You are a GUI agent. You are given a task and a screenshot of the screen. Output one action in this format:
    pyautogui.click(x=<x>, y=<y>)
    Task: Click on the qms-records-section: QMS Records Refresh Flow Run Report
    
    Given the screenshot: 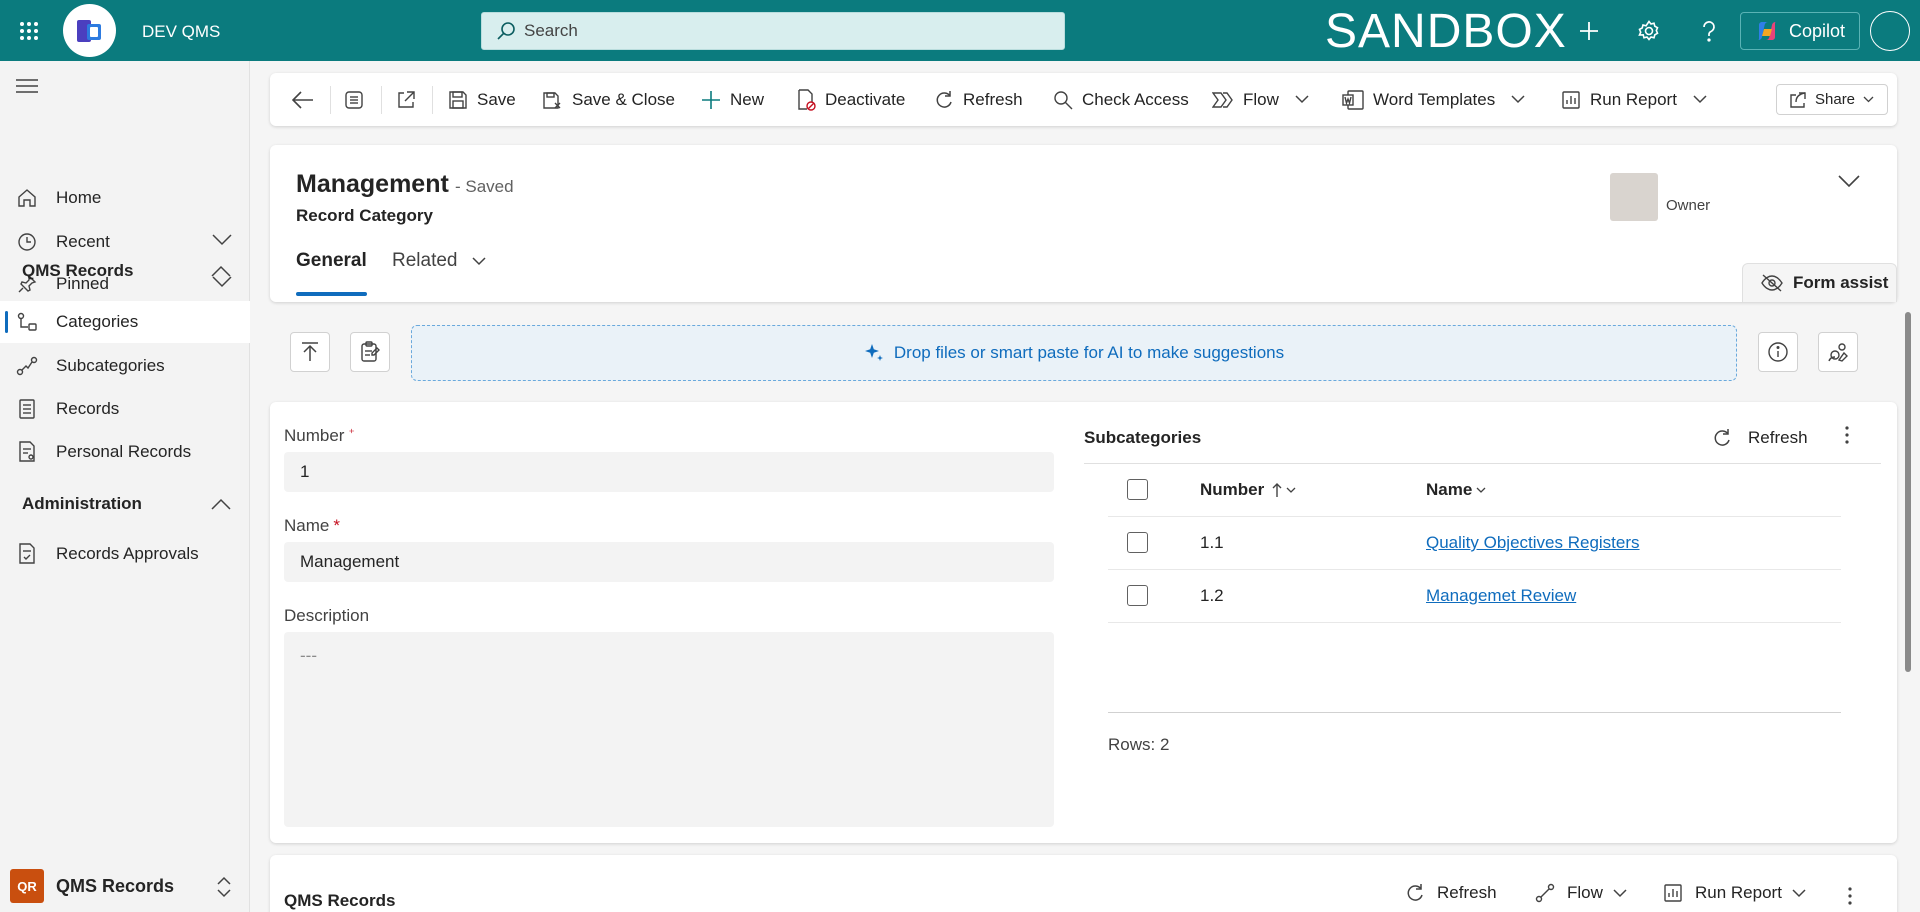 What is the action you would take?
    pyautogui.click(x=1083, y=883)
    